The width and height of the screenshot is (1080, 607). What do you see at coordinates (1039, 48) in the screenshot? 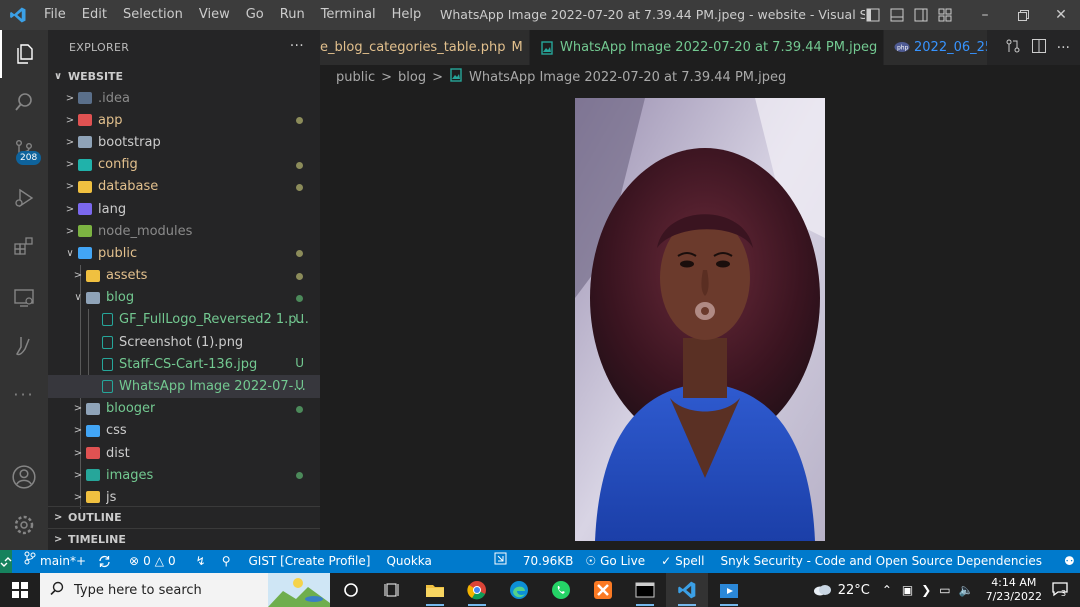
I see `split-editor-icon` at bounding box center [1039, 48].